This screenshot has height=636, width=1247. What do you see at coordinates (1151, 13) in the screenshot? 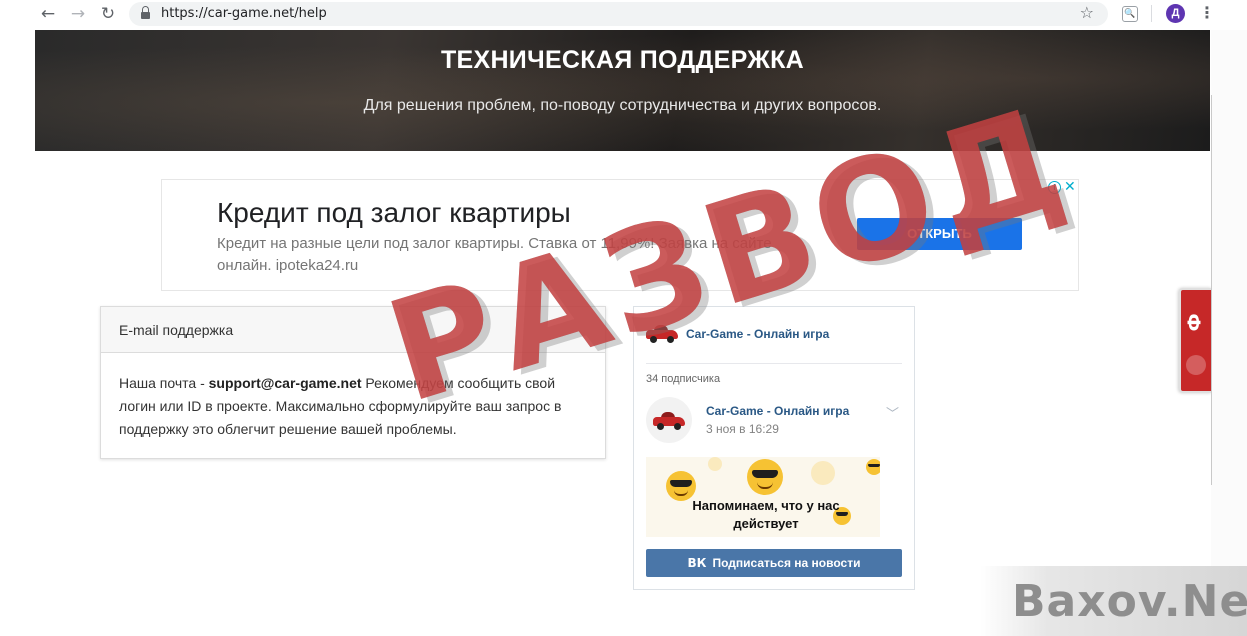
I see `toolbar-divider` at bounding box center [1151, 13].